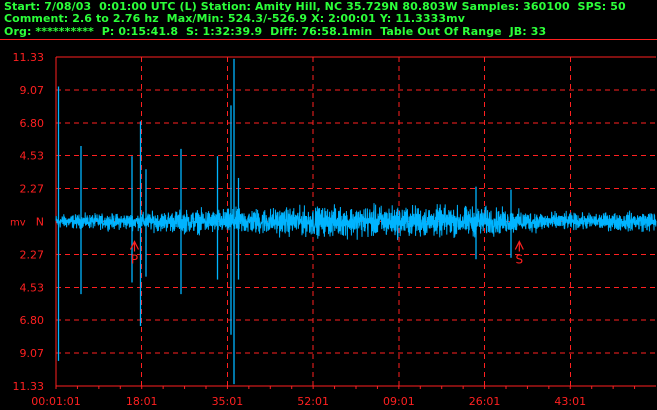  What do you see at coordinates (399, 401) in the screenshot?
I see `x-tick-label: 09:01` at bounding box center [399, 401].